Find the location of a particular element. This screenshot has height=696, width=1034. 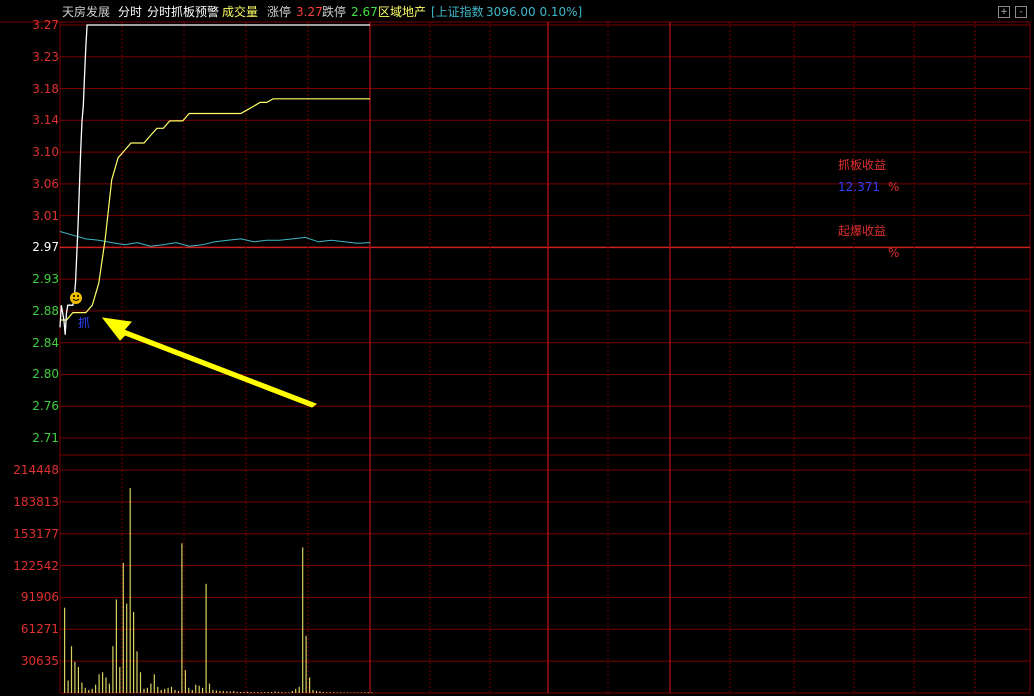

limit-up-value: 3.27 is located at coordinates (309, 12).